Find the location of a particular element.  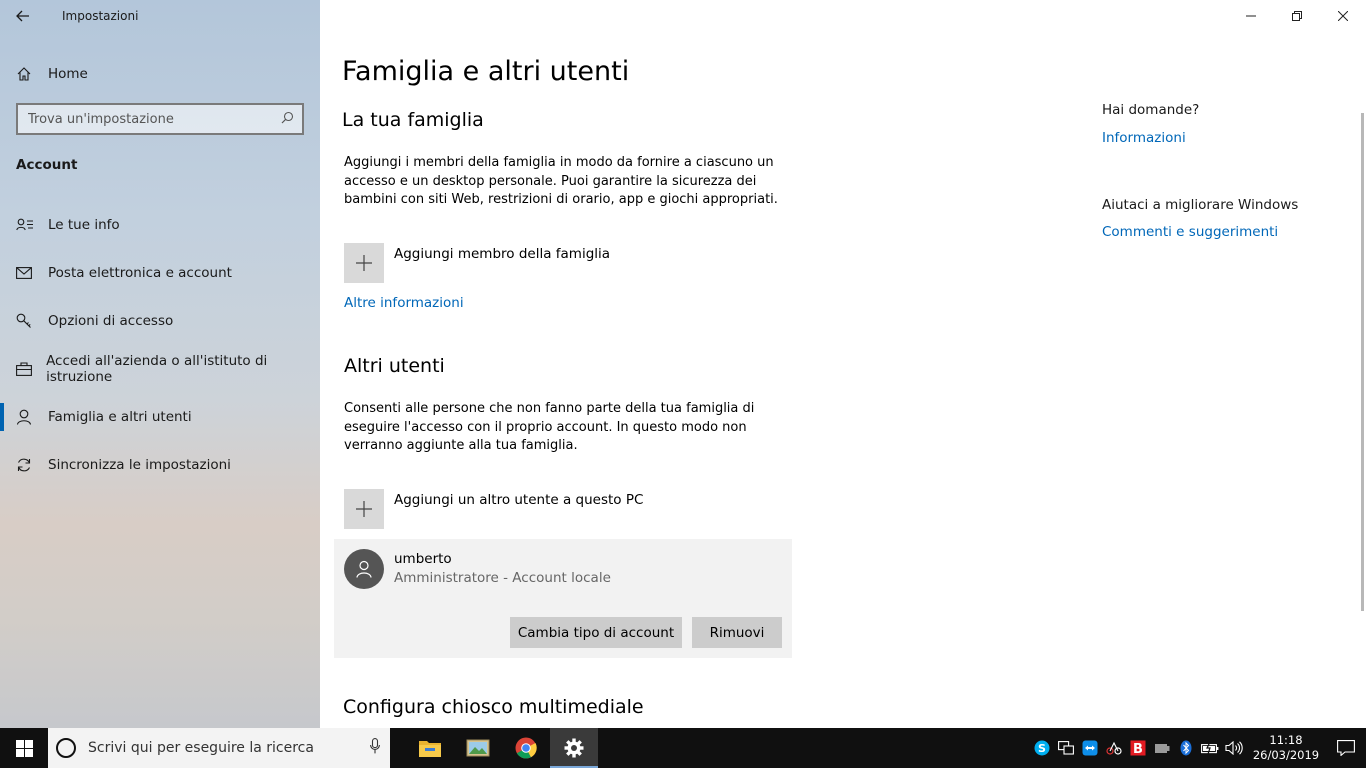

settings-search-box is located at coordinates (160, 119).